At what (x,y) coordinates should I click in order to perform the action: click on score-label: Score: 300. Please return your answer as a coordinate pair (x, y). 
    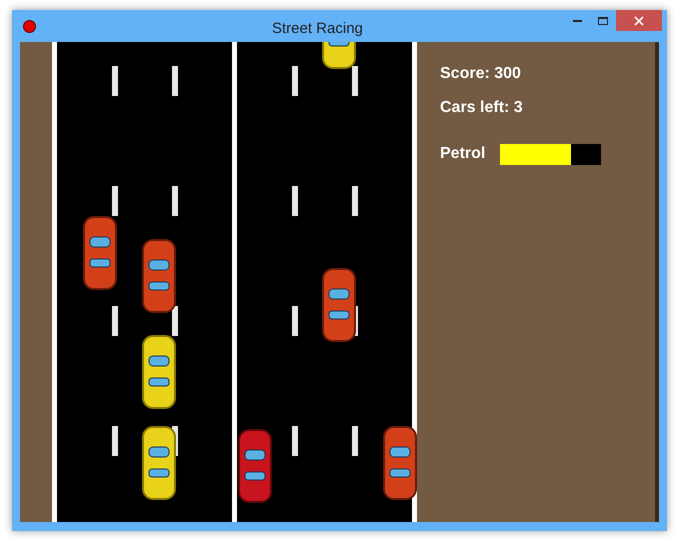
    Looking at the image, I should click on (481, 74).